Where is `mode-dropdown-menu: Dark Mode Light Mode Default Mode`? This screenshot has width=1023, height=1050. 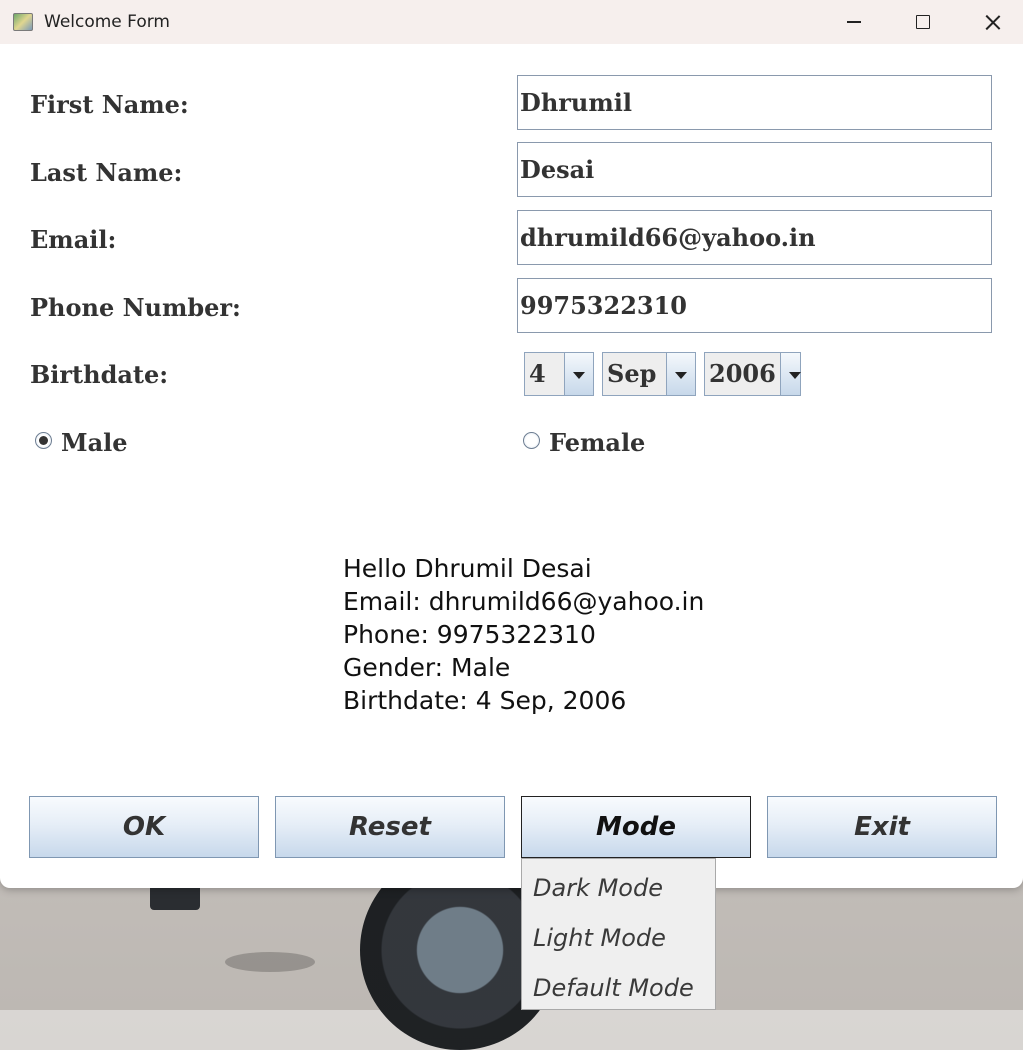
mode-dropdown-menu: Dark Mode Light Mode Default Mode is located at coordinates (618, 934).